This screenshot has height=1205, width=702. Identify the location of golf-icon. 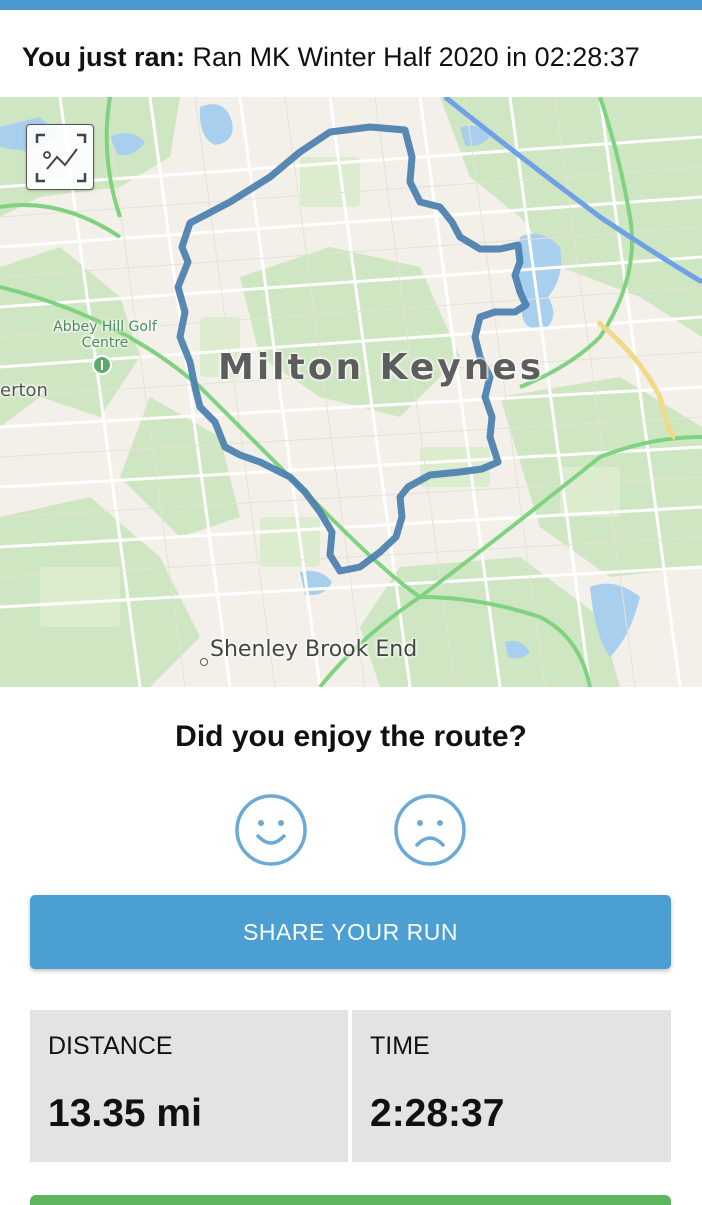
(102, 365).